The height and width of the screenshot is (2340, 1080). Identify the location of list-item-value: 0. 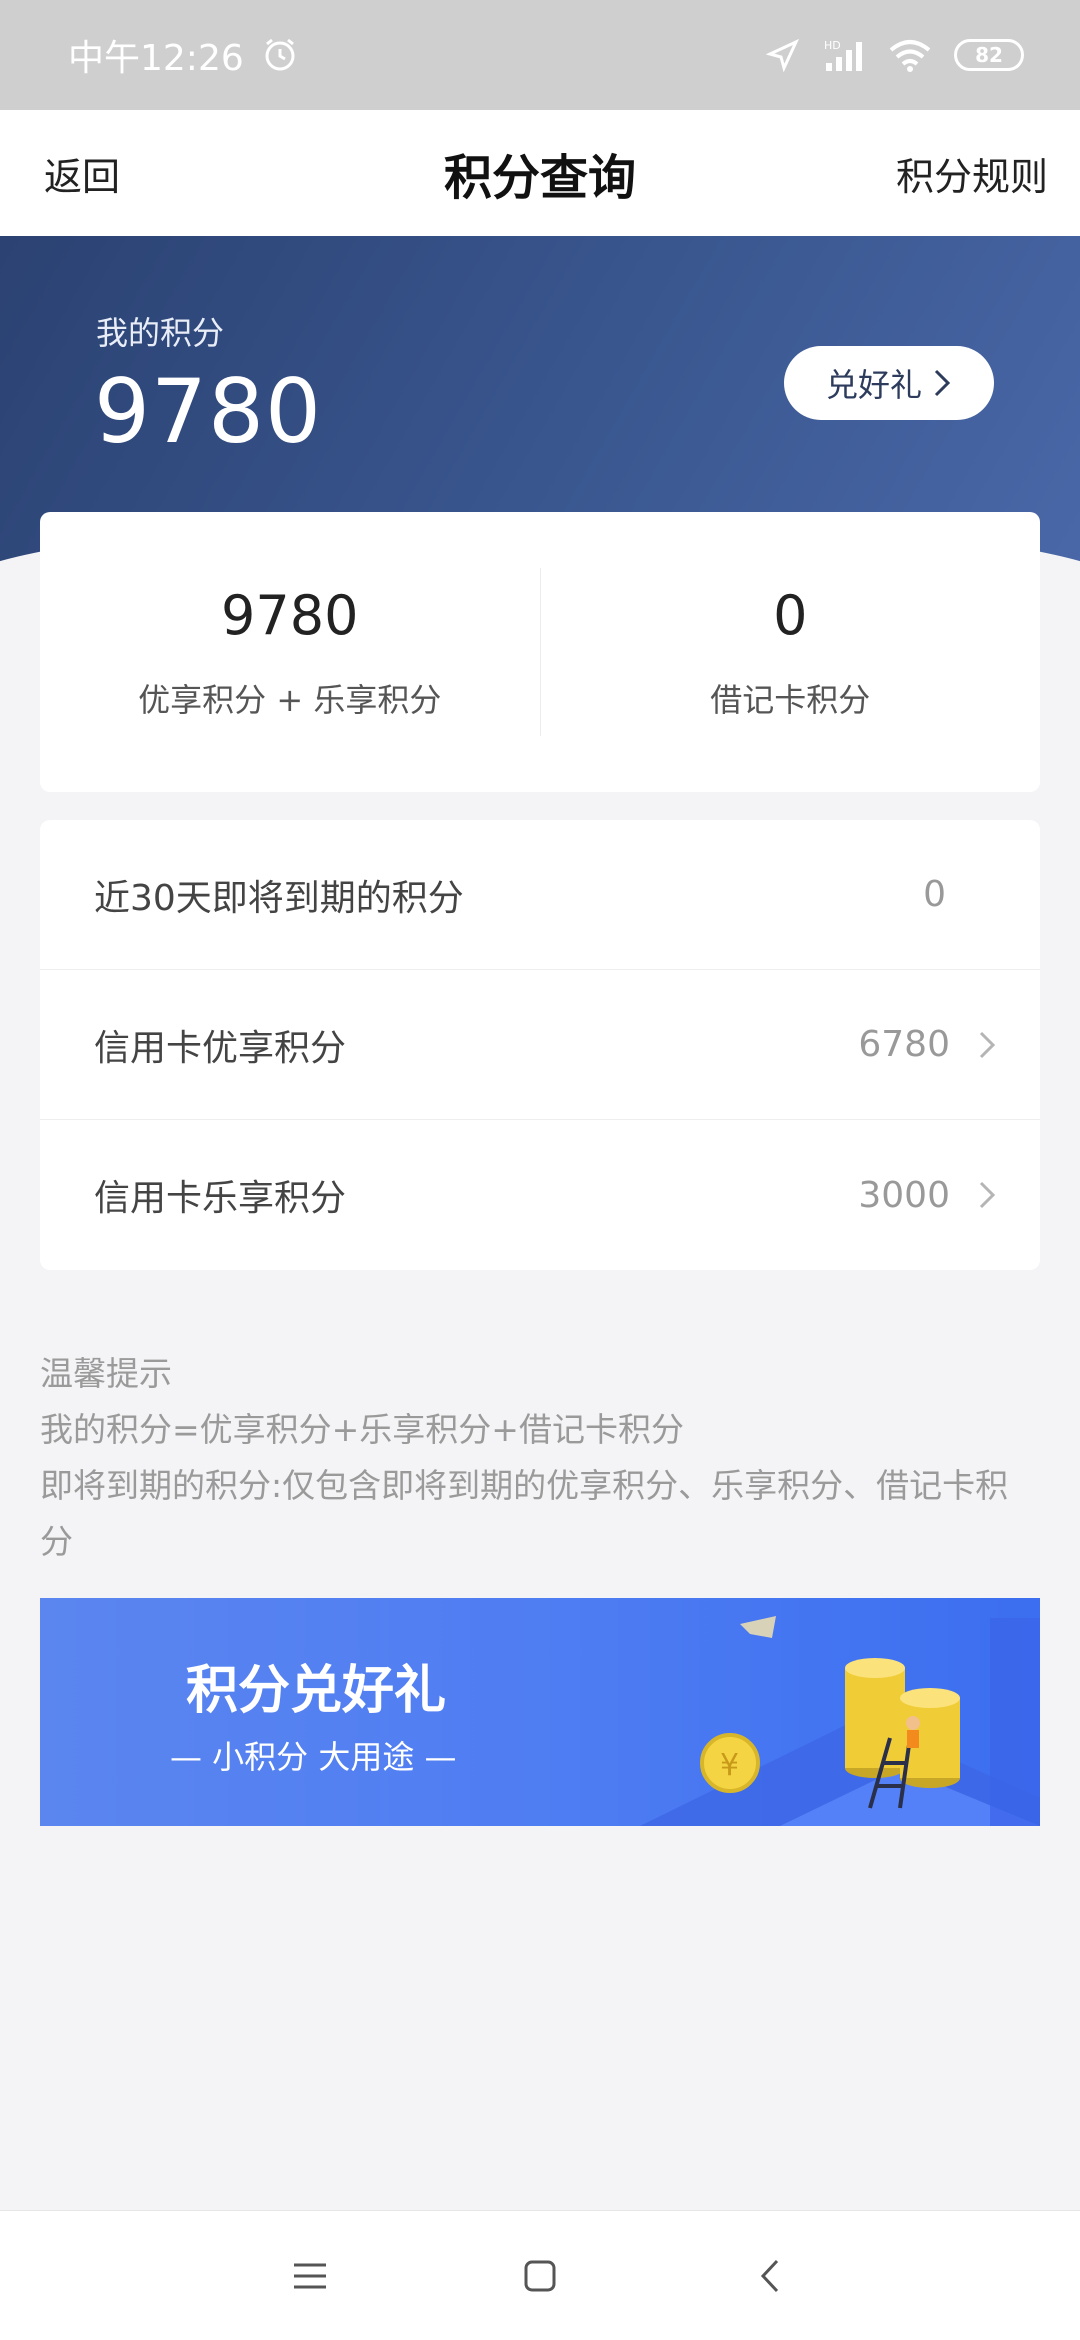
(934, 894).